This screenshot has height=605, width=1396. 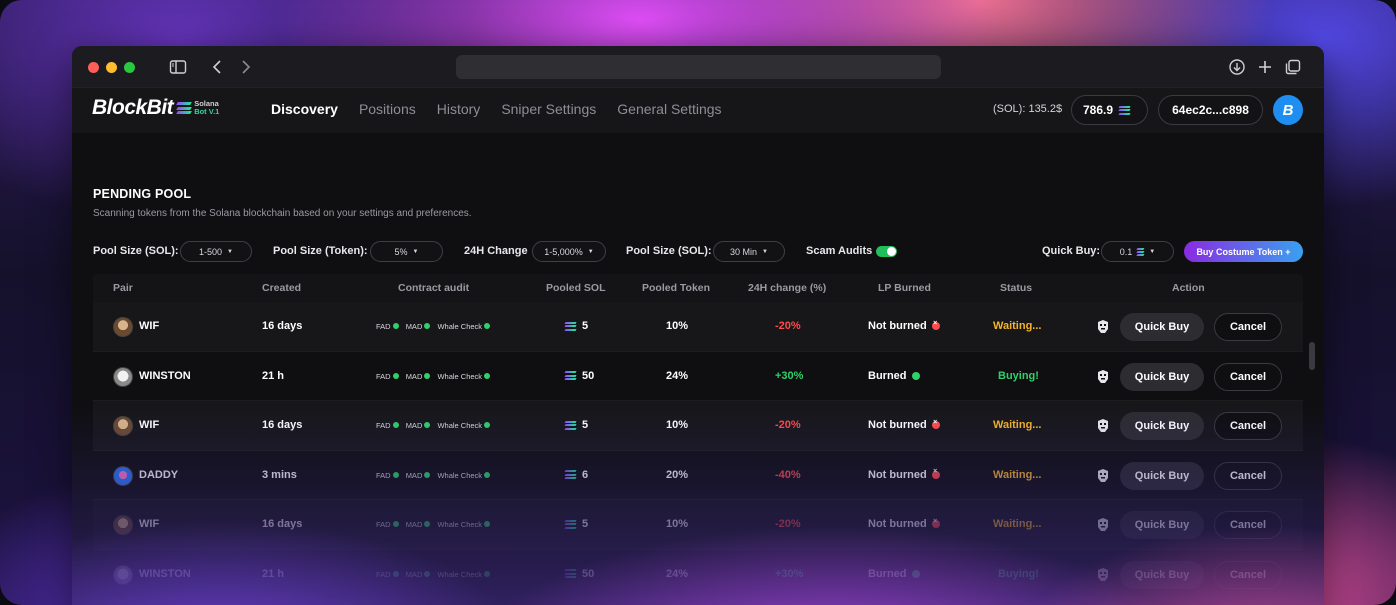 I want to click on lp-burned: Burned, so click(x=894, y=574).